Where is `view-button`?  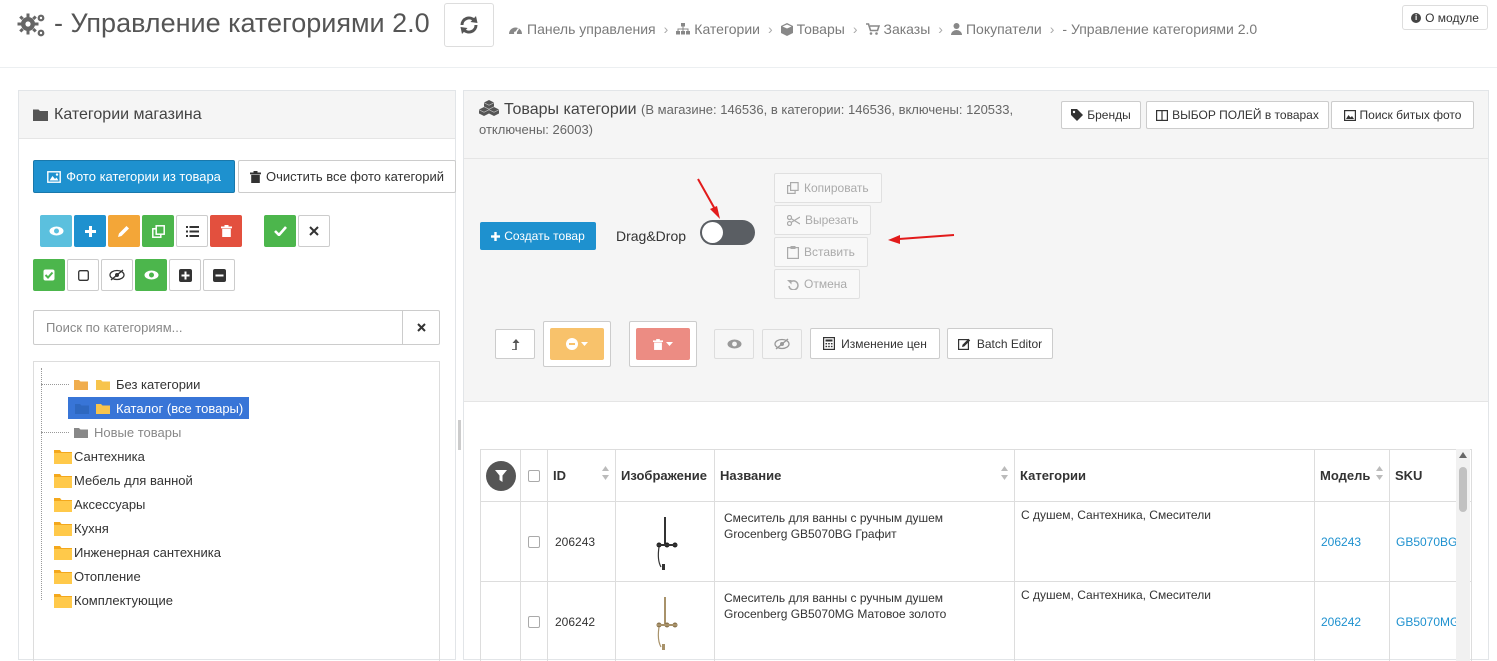 view-button is located at coordinates (56, 231).